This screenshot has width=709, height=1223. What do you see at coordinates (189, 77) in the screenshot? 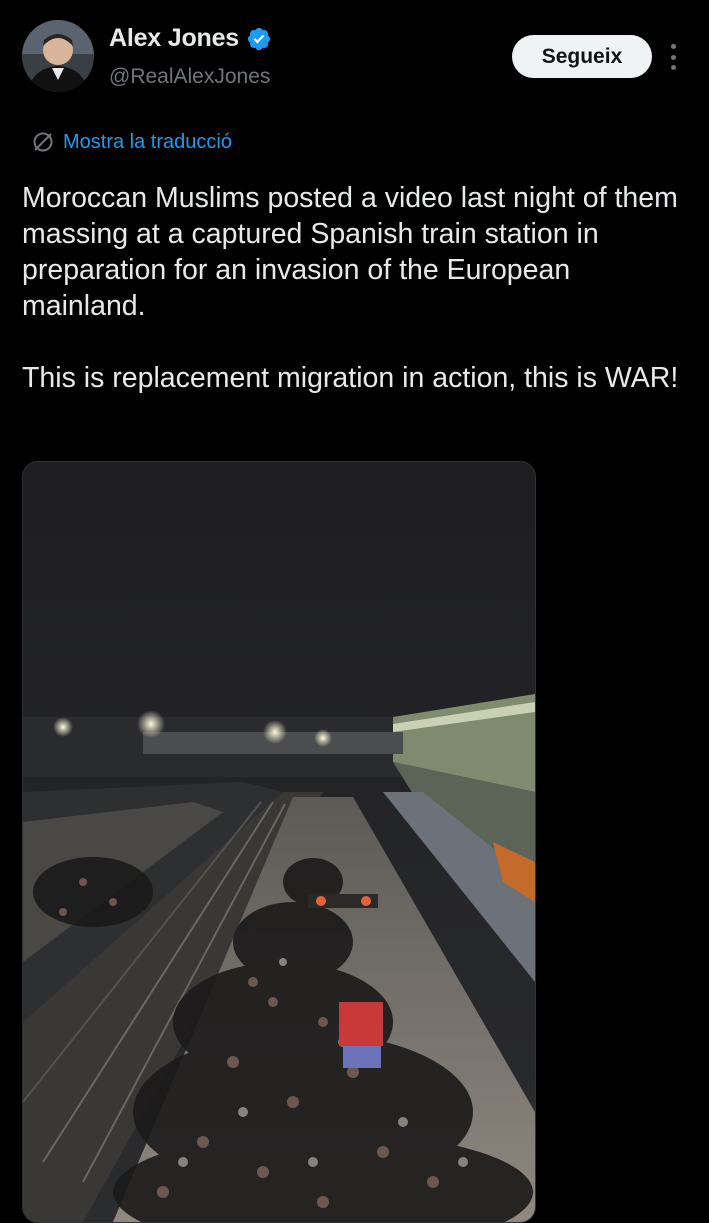
I see `author-handle: @RealAlexJones` at bounding box center [189, 77].